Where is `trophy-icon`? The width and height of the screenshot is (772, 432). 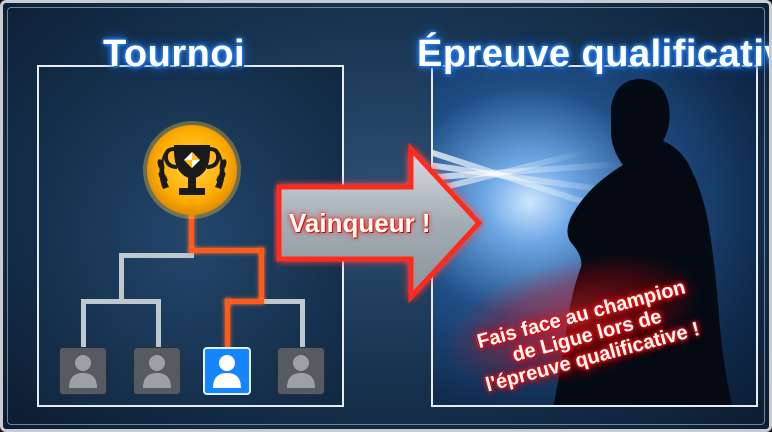 trophy-icon is located at coordinates (192, 170).